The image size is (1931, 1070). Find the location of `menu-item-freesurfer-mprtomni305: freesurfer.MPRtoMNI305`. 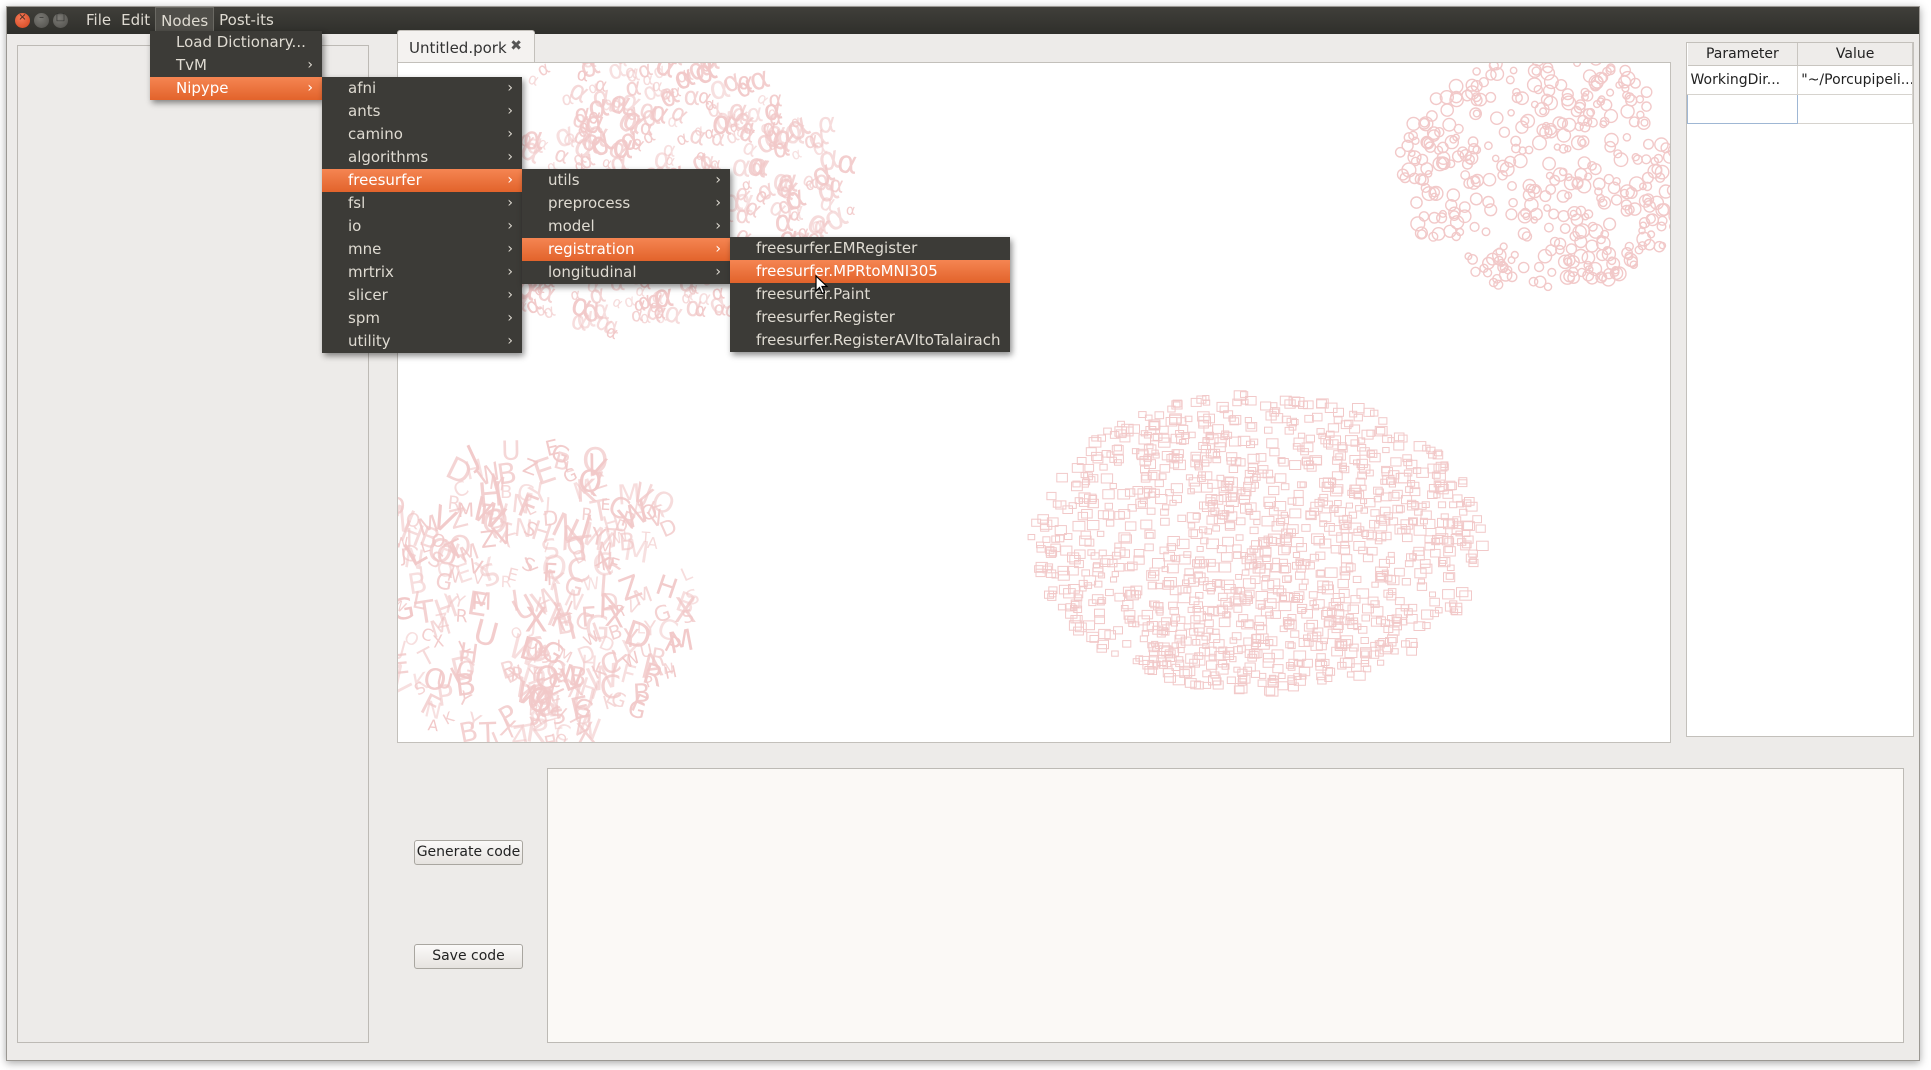

menu-item-freesurfer-mprtomni305: freesurfer.MPRtoMNI305 is located at coordinates (870, 271).